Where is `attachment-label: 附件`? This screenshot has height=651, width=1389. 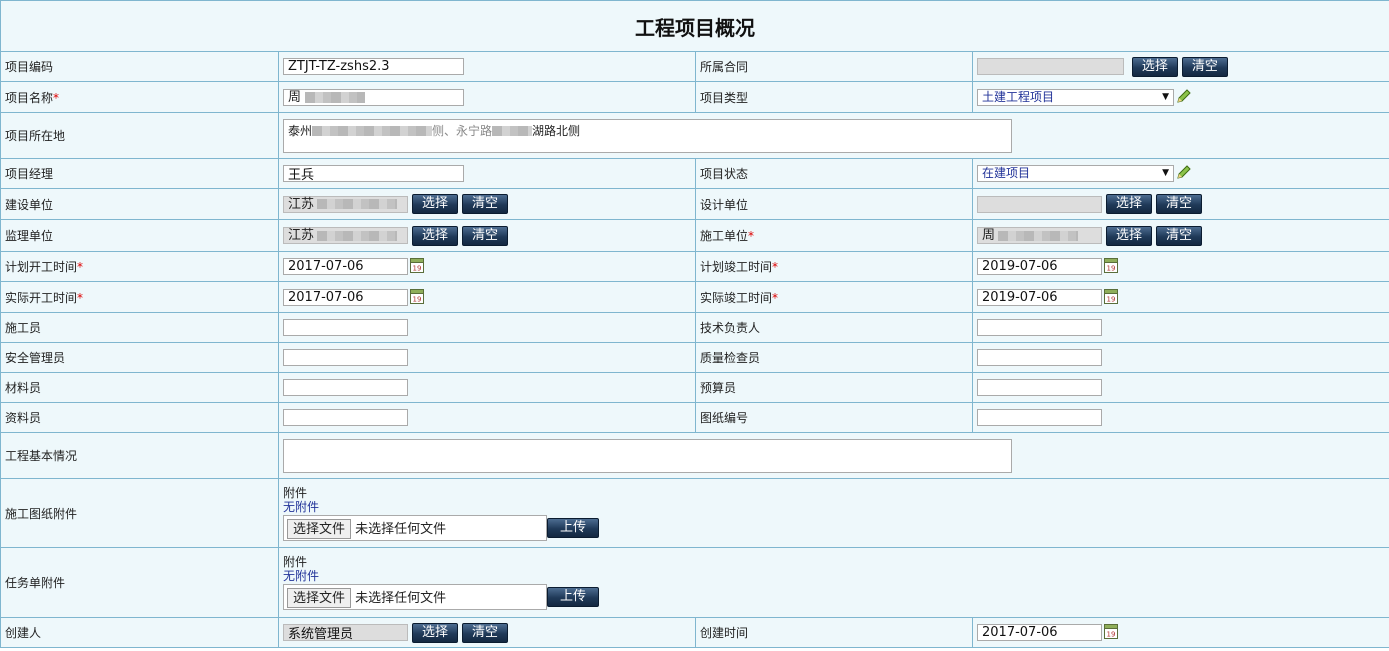
attachment-label: 附件 is located at coordinates (295, 562).